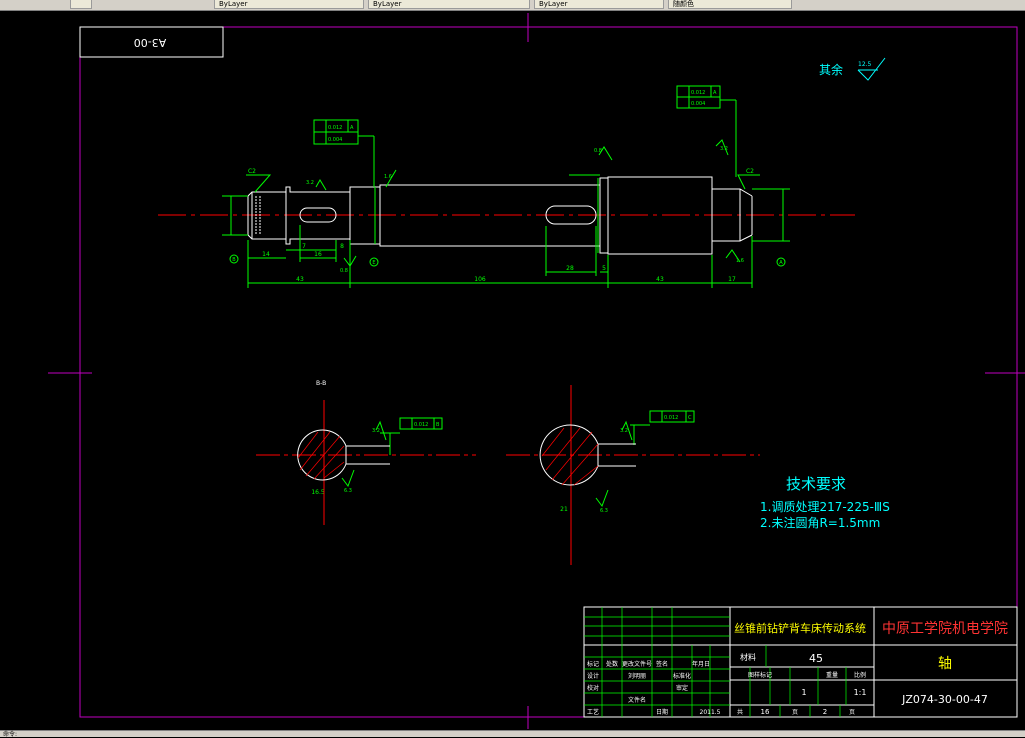  Describe the element at coordinates (750, 171) in the screenshot. I see `chamfer-right: C2` at that location.